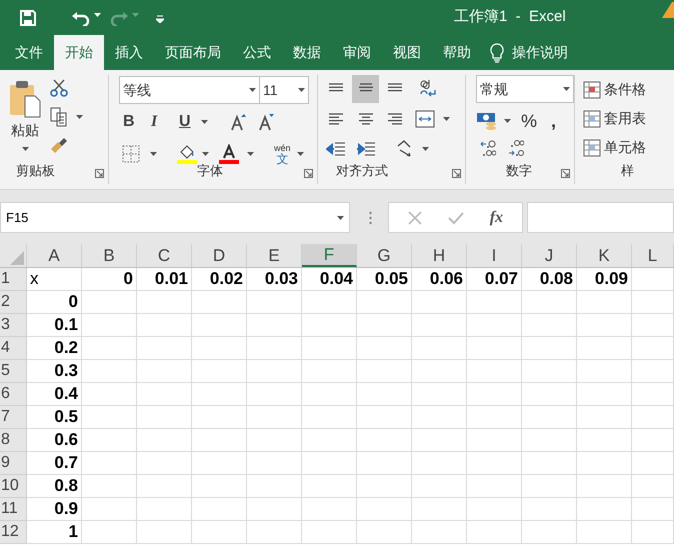 This screenshot has width=674, height=549. Describe the element at coordinates (425, 119) in the screenshot. I see `merge-cells-icon` at that location.